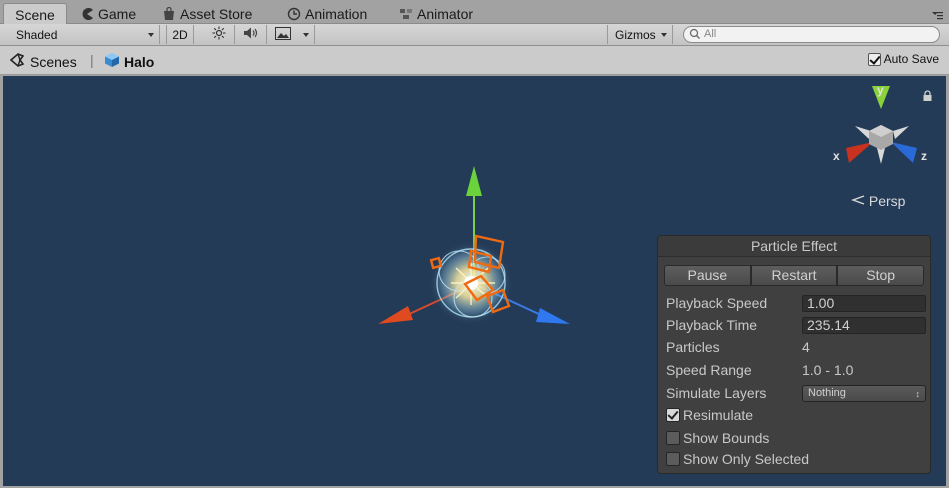 The image size is (949, 488). I want to click on auto-save-toggle: Auto Save, so click(903, 59).